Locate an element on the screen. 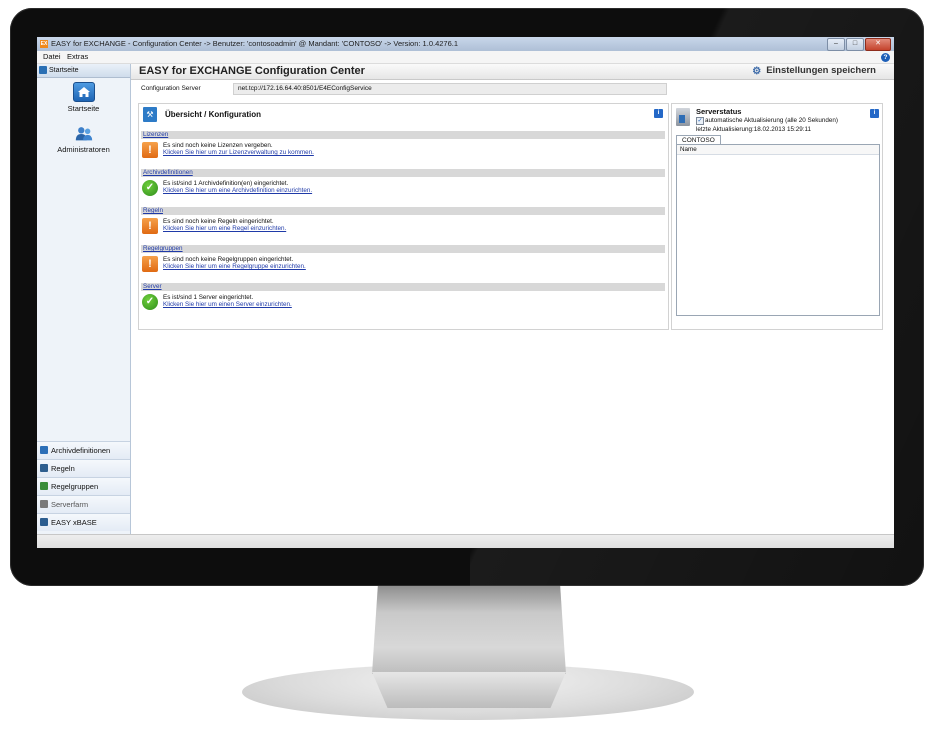  server-status-title: Serverstatus is located at coordinates (719, 111).